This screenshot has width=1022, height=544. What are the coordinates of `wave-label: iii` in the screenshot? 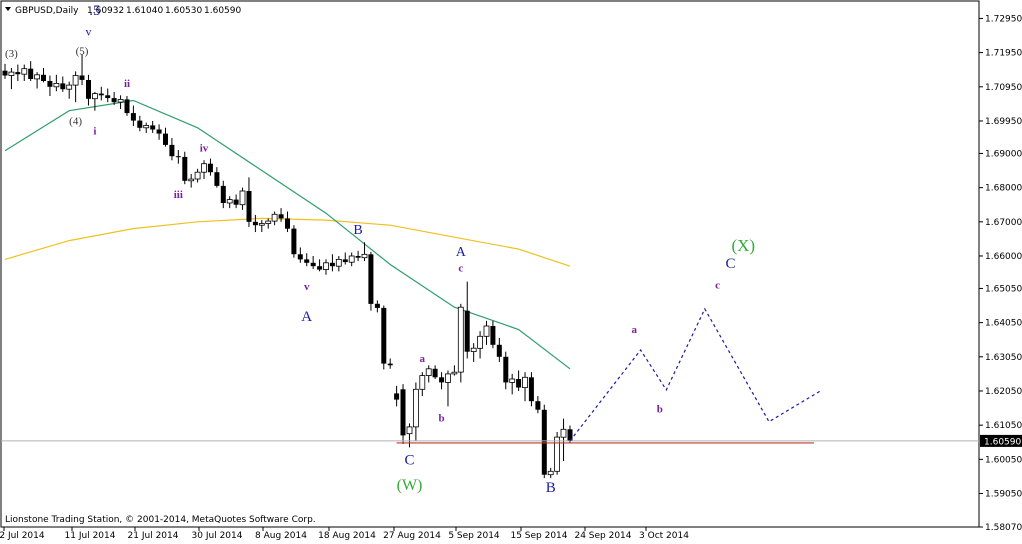 It's located at (178, 195).